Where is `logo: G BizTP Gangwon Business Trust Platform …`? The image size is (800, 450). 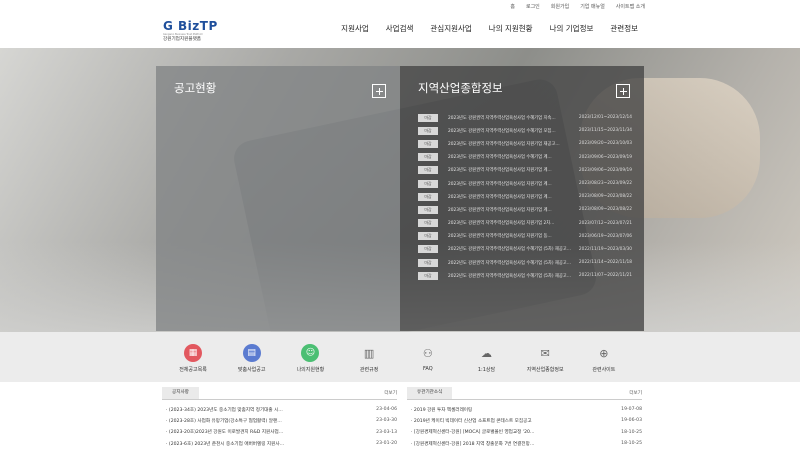 logo: G BizTP Gangwon Business Trust Platform … is located at coordinates (190, 31).